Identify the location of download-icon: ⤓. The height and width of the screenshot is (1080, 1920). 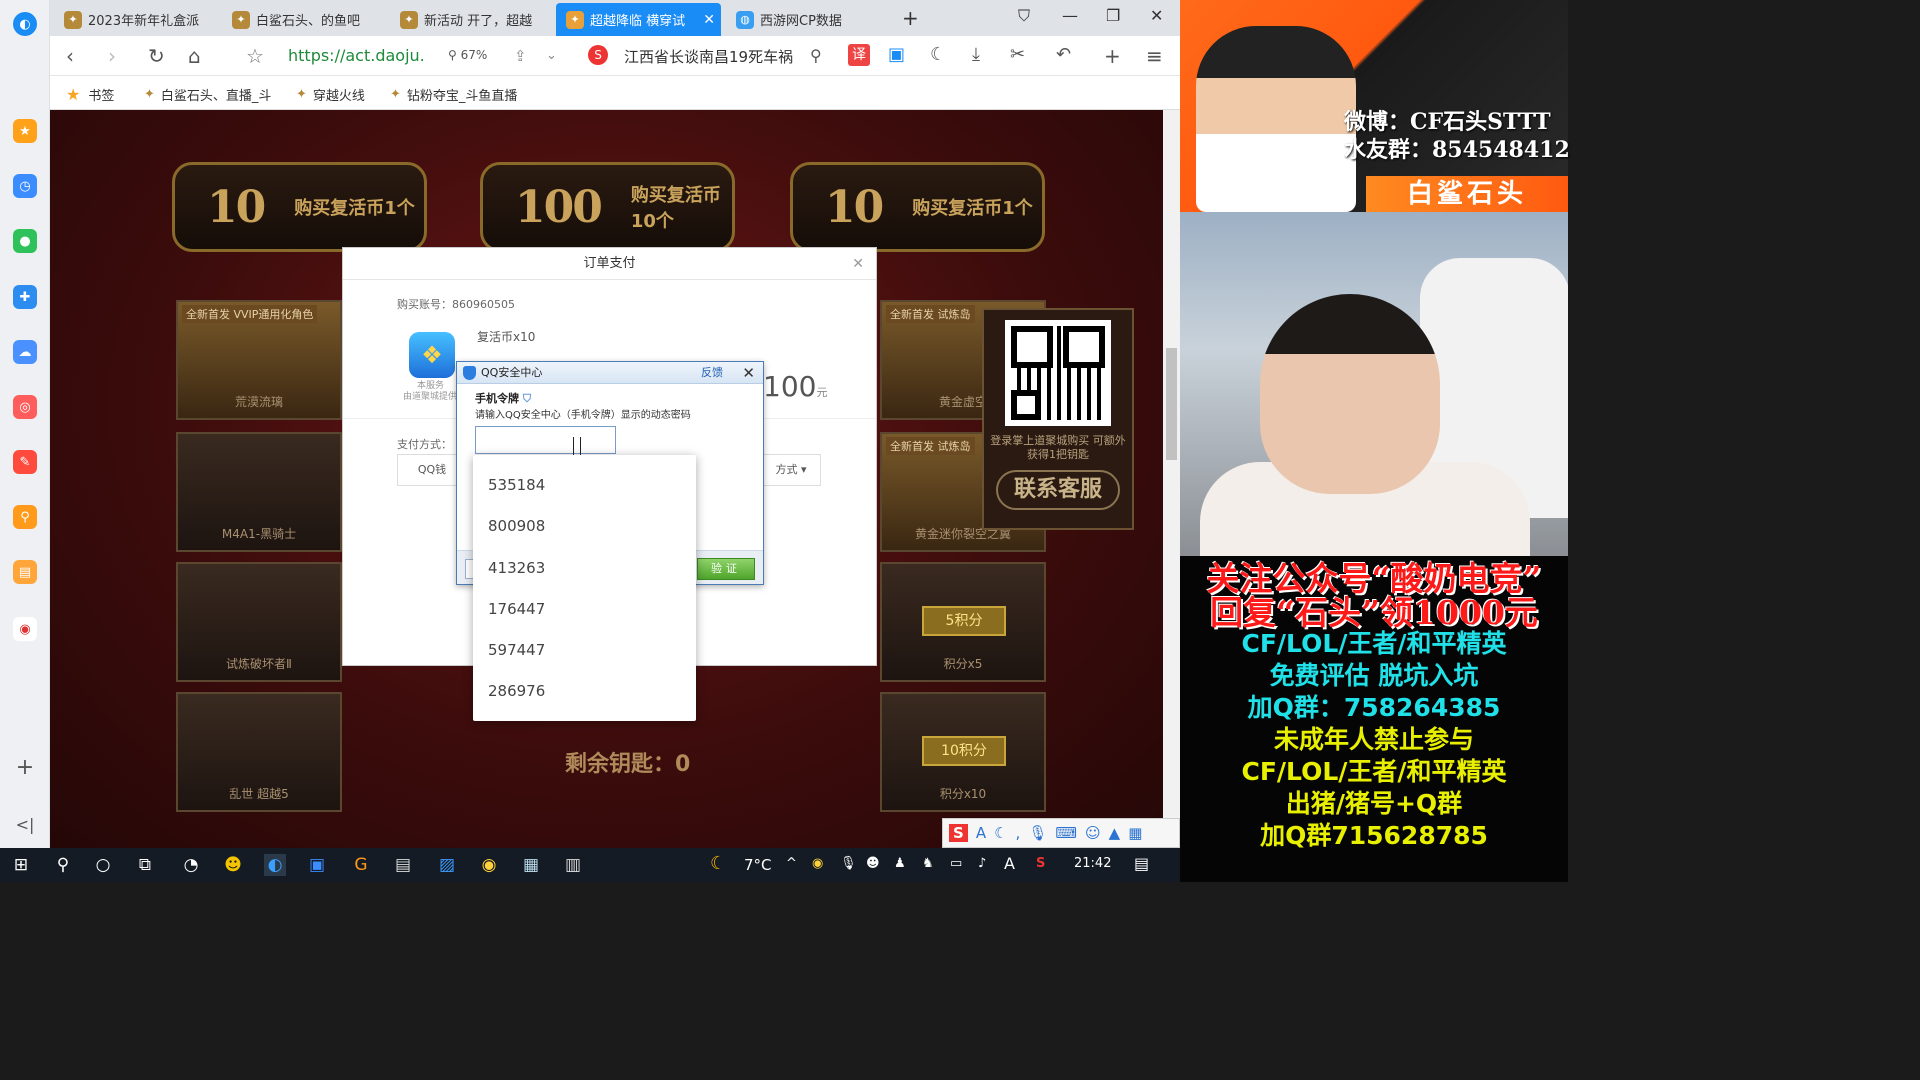
(976, 54).